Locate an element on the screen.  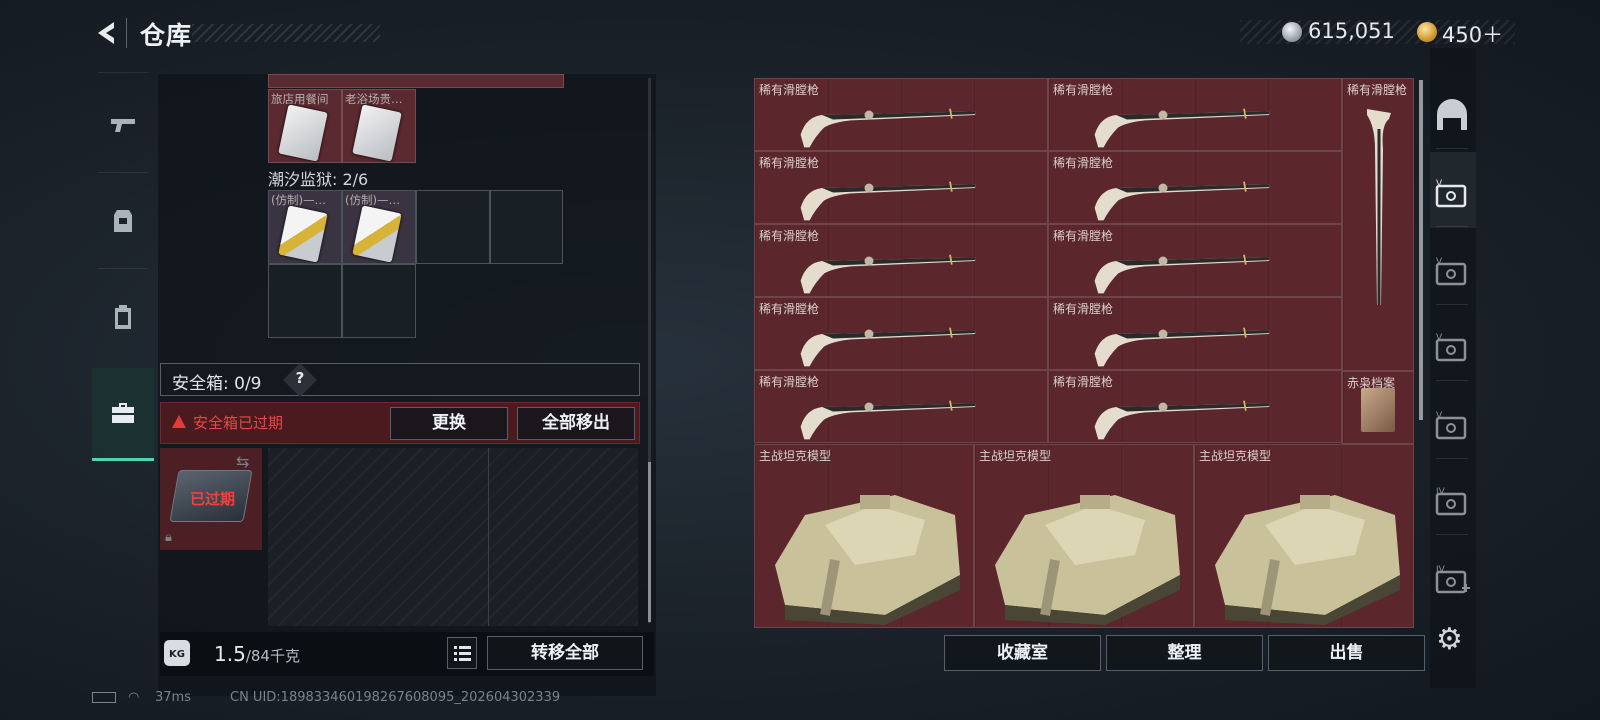
grid-divider is located at coordinates (488, 537).